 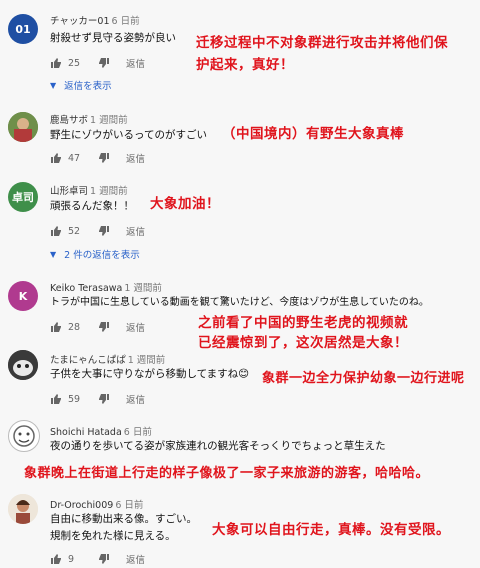 What do you see at coordinates (150, 374) in the screenshot?
I see `comment-text: 子供を大事に守りながら移動してますね😊` at bounding box center [150, 374].